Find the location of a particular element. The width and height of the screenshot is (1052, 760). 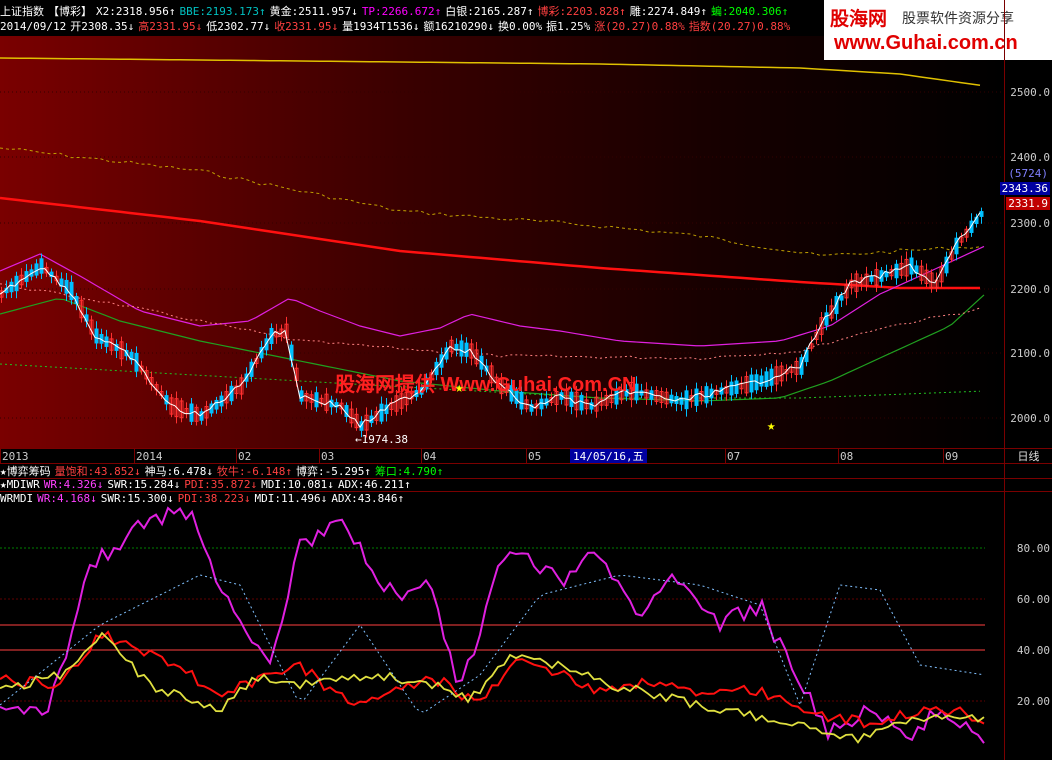

quote-field: 高2331.95↓ is located at coordinates (170, 26).